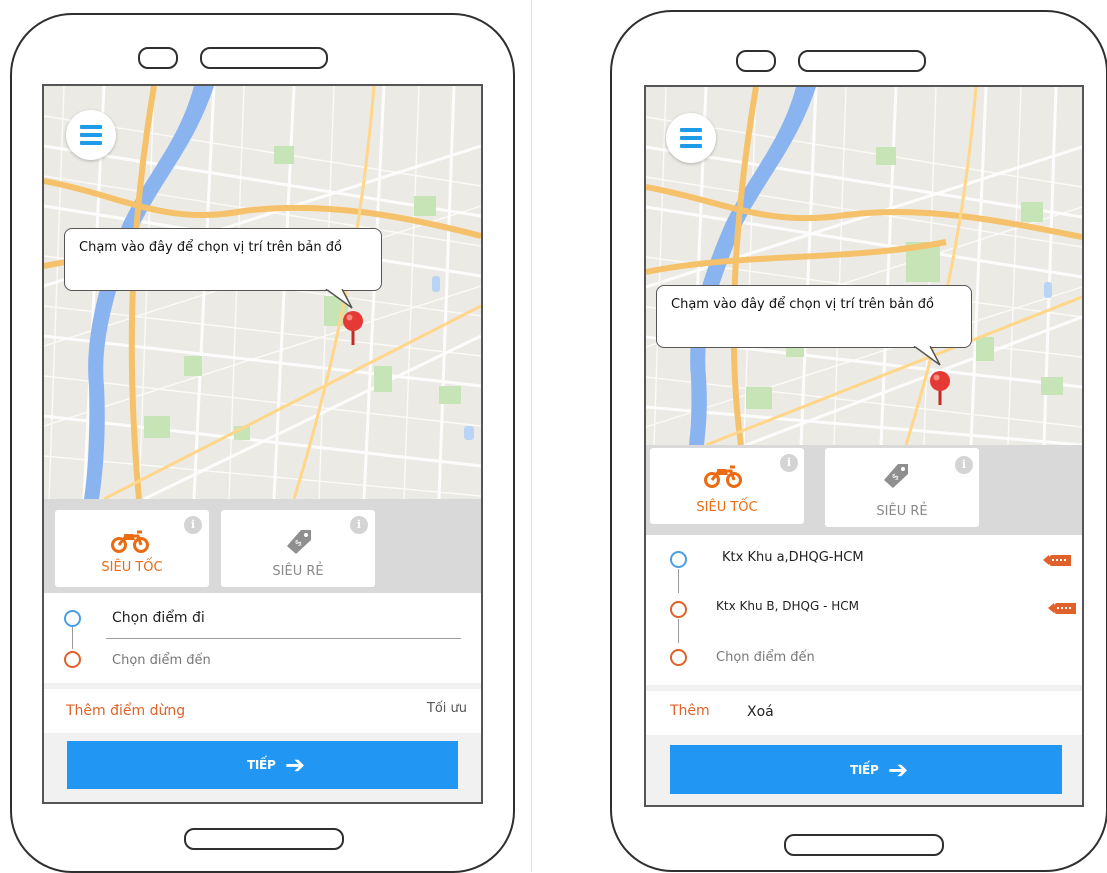 Image resolution: width=1107 pixels, height=873 pixels. What do you see at coordinates (262, 711) in the screenshot?
I see `stop-options-bar: Thêm điểm dừng Tối ưu` at bounding box center [262, 711].